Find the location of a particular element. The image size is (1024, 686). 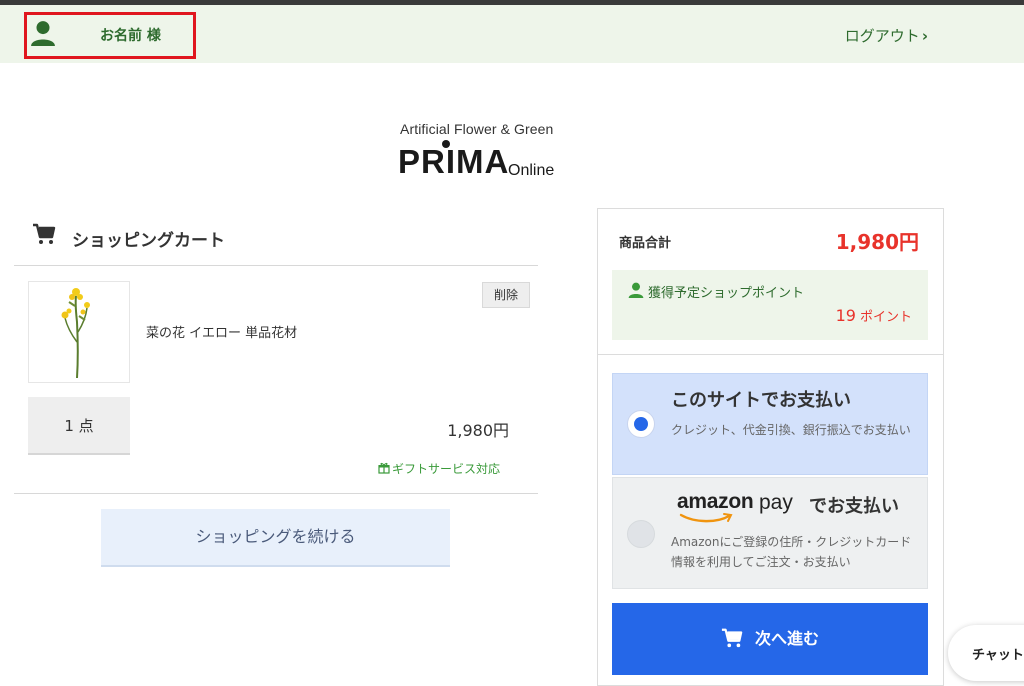

quantity-selector: 1 点 is located at coordinates (79, 426).